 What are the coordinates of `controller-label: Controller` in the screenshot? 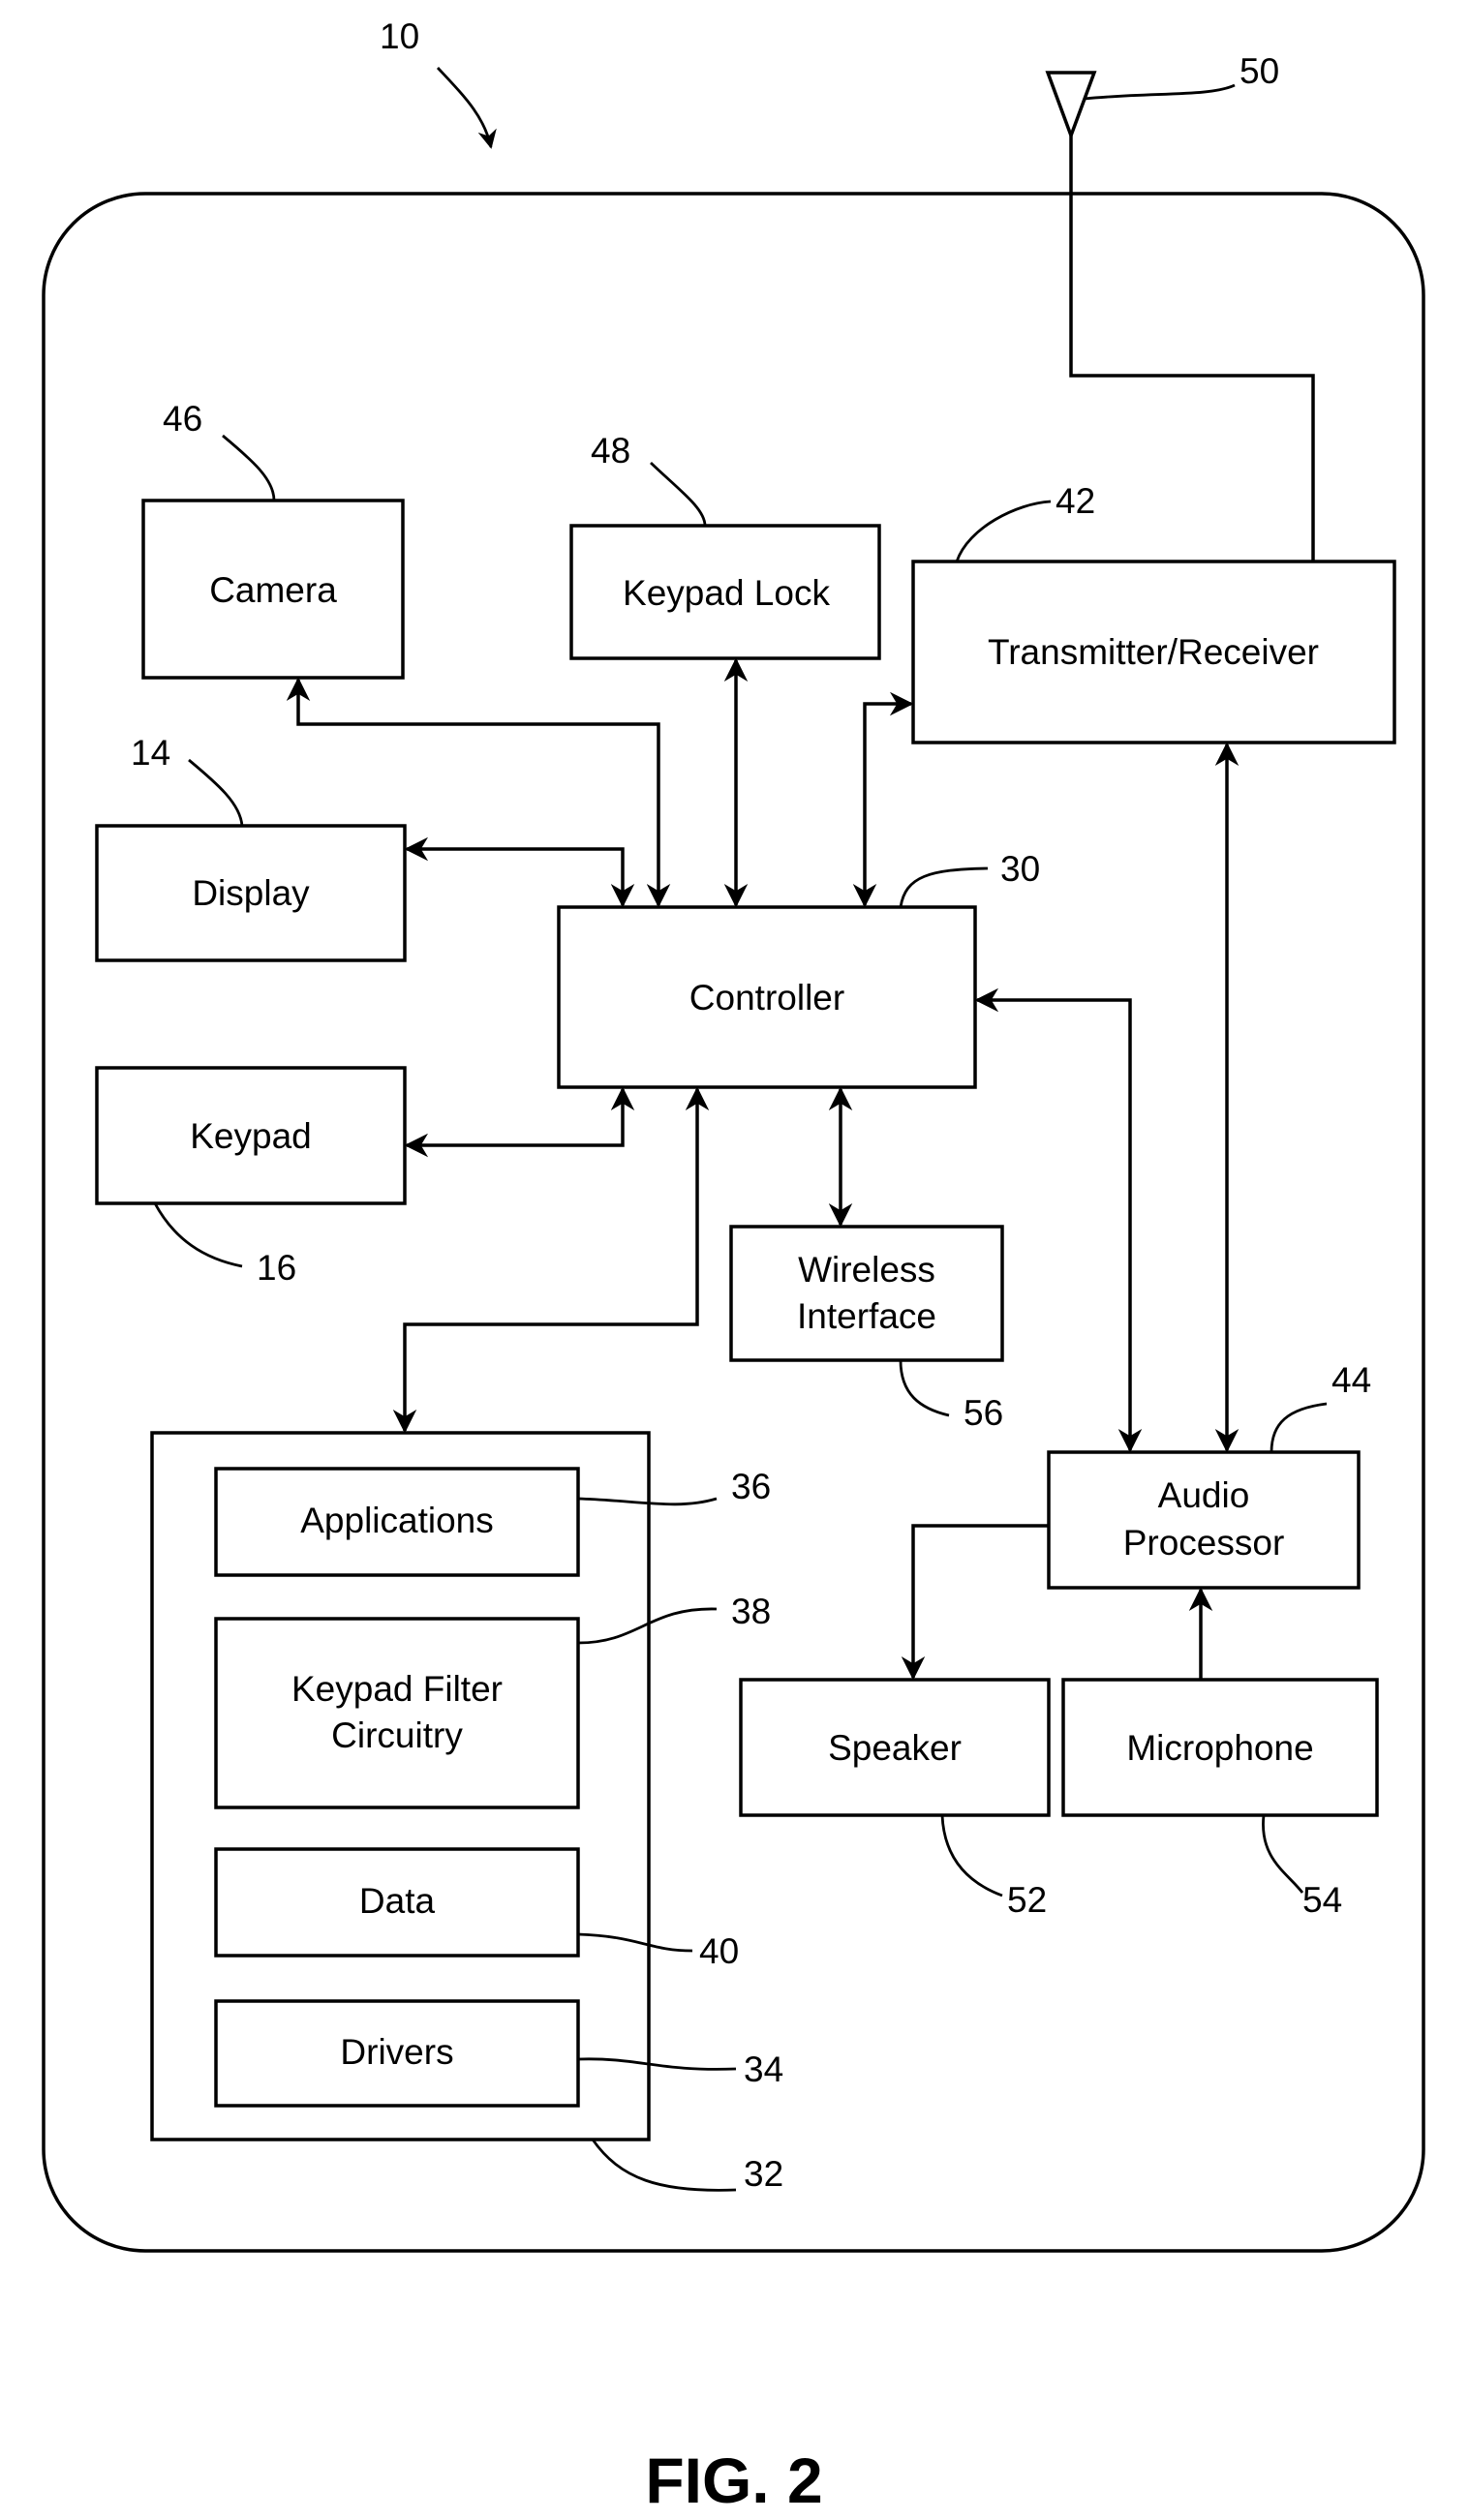 It's located at (767, 997).